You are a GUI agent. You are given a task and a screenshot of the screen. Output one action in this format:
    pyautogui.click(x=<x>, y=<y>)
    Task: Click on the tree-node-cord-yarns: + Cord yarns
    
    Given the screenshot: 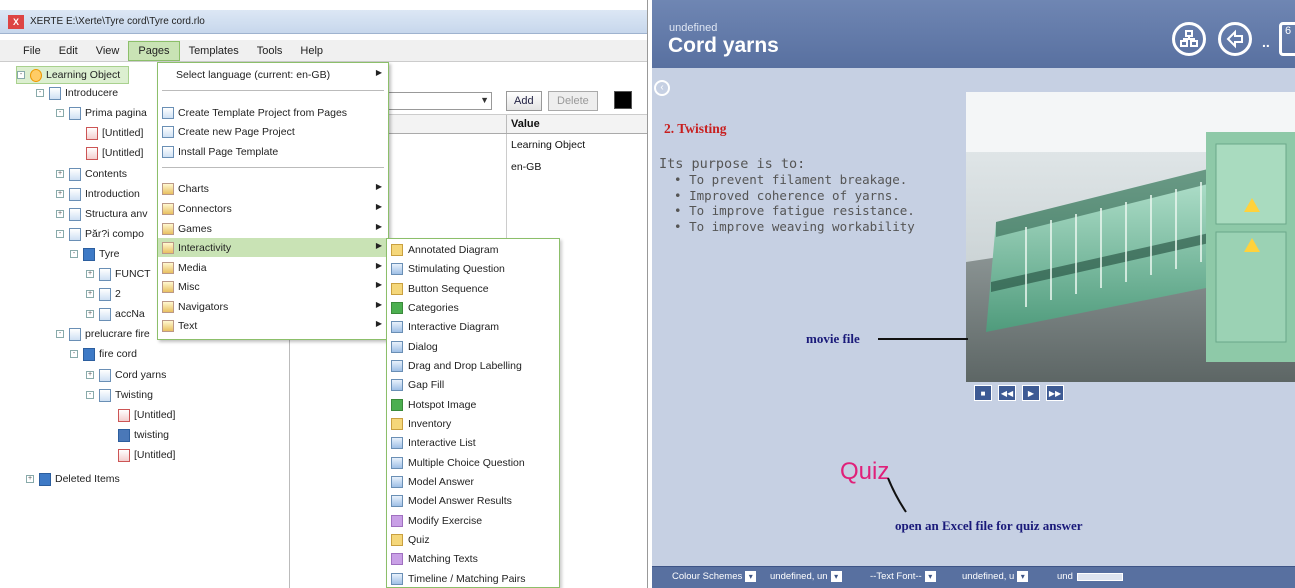 What is the action you would take?
    pyautogui.click(x=126, y=375)
    